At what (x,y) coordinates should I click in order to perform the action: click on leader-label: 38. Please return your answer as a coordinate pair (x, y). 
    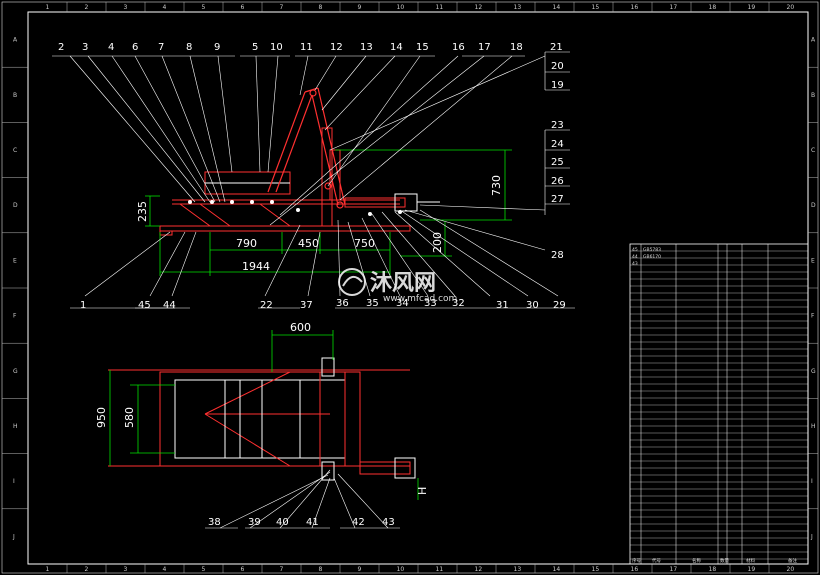
    Looking at the image, I should click on (214, 522).